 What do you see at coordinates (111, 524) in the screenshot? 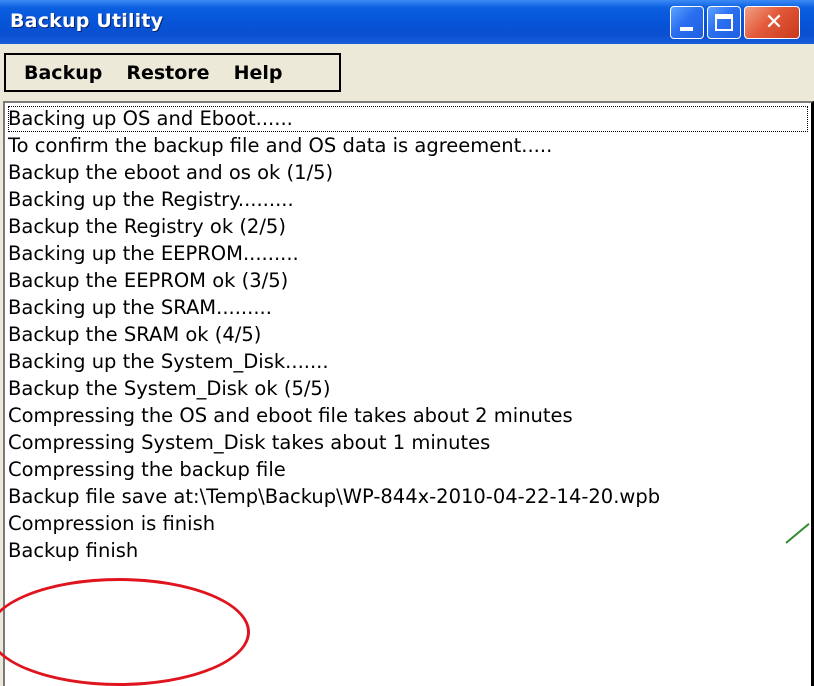
I see `log-line: Compression is finish` at bounding box center [111, 524].